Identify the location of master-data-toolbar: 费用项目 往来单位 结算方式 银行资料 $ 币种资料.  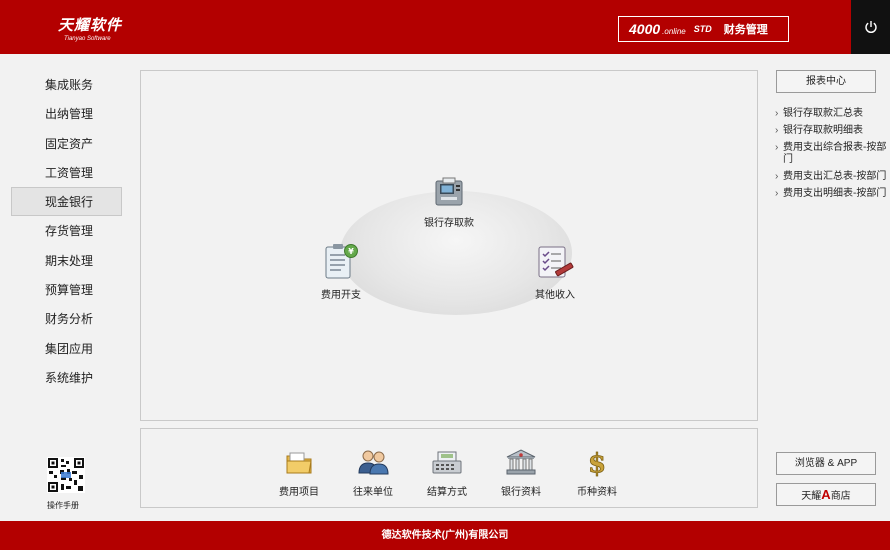
(449, 468).